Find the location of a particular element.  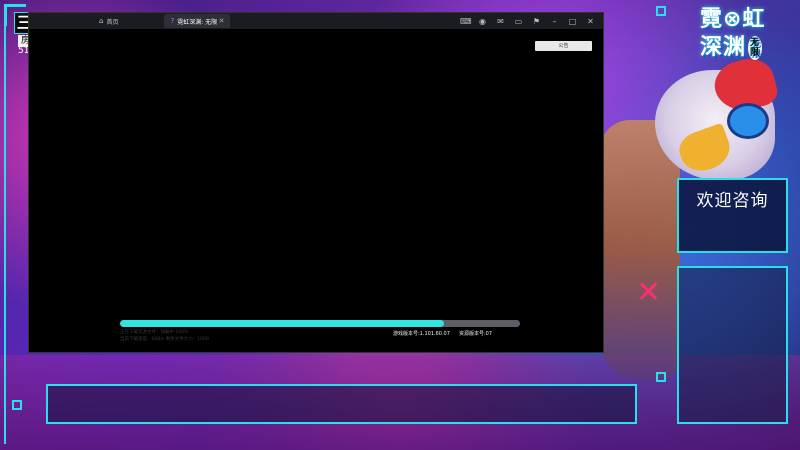

restore-icon: □ is located at coordinates (572, 21).